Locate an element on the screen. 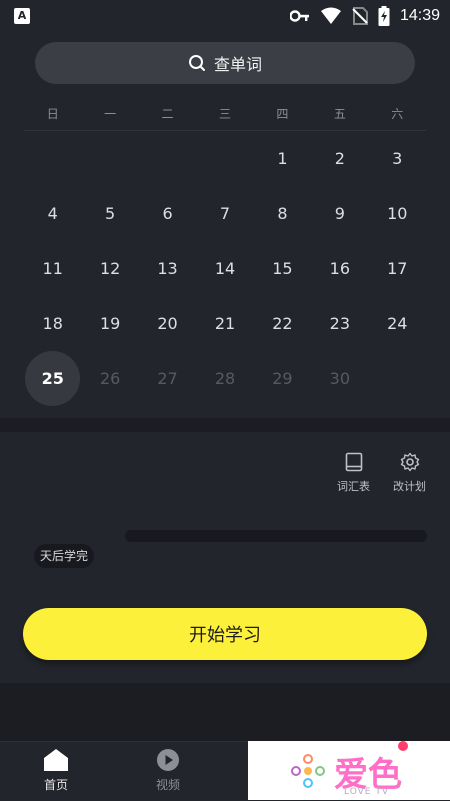 The height and width of the screenshot is (801, 450). nav-video: 视频 is located at coordinates (168, 770).